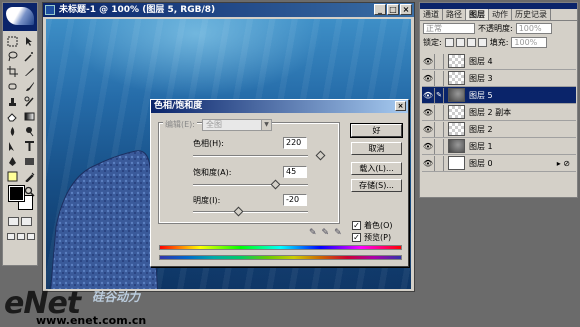  I want to click on chevron-down-icon: ▼, so click(266, 125).